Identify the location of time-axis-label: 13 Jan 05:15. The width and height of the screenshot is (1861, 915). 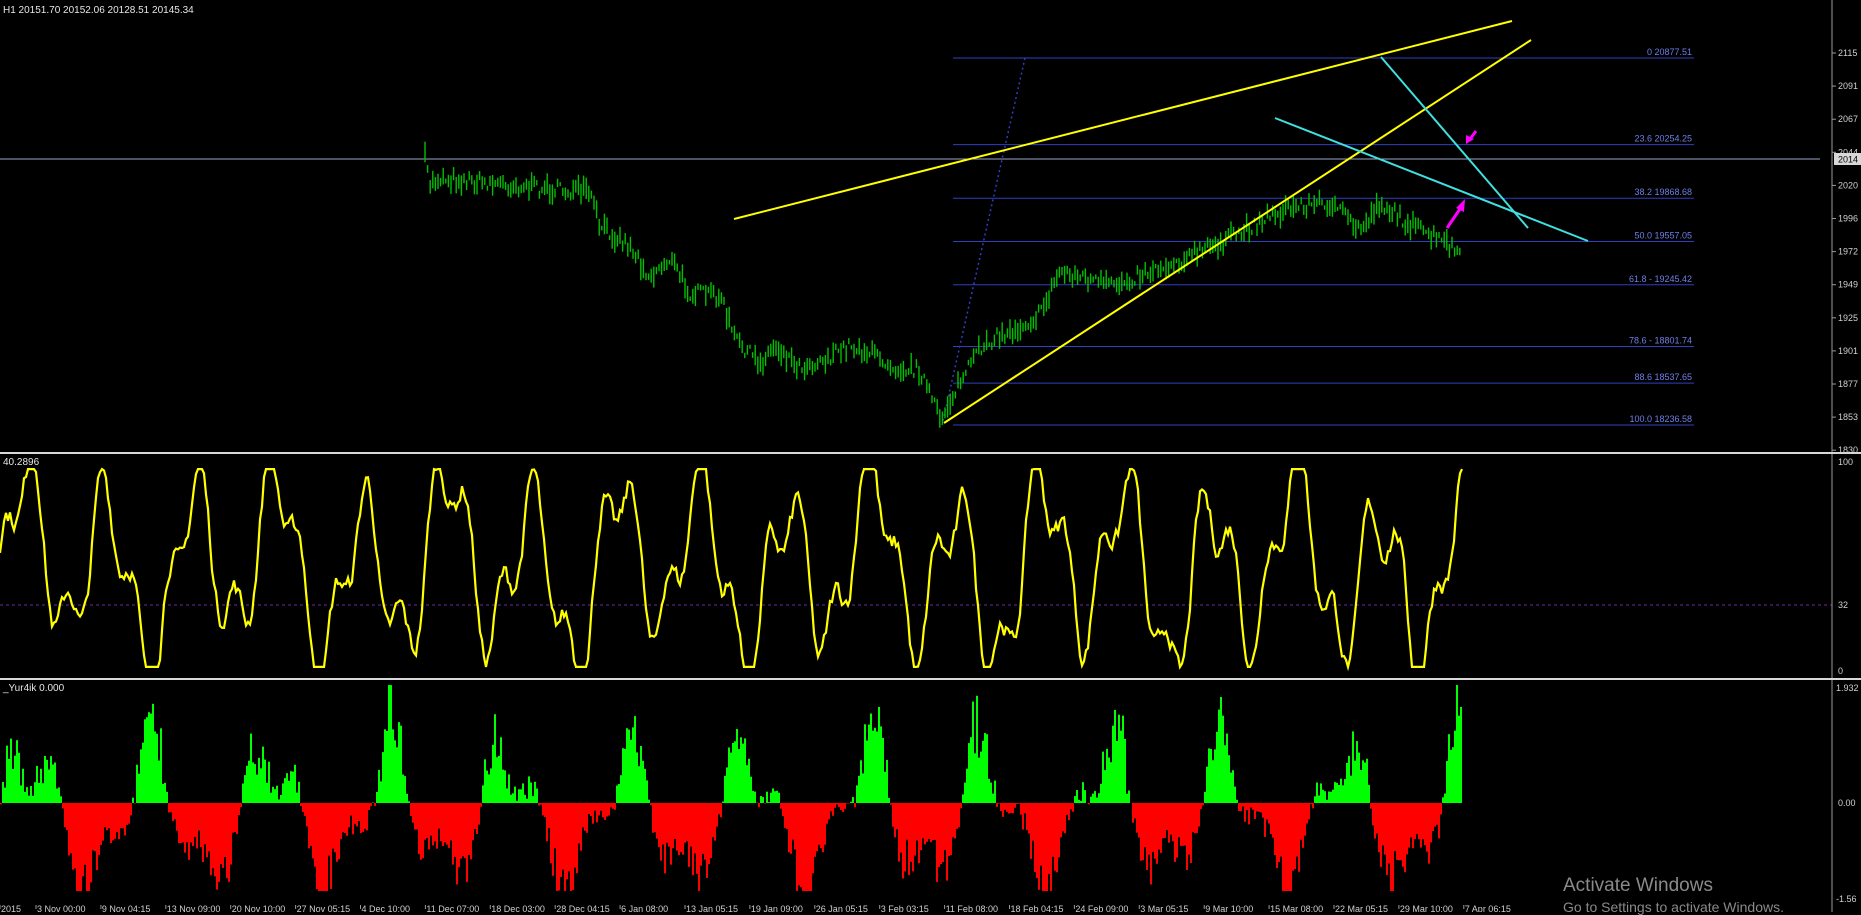
(712, 908).